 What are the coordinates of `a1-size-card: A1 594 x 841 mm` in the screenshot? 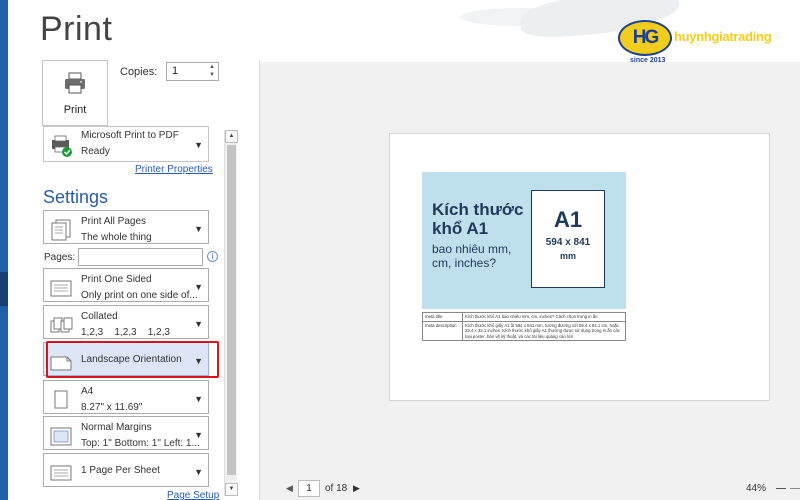 It's located at (568, 239).